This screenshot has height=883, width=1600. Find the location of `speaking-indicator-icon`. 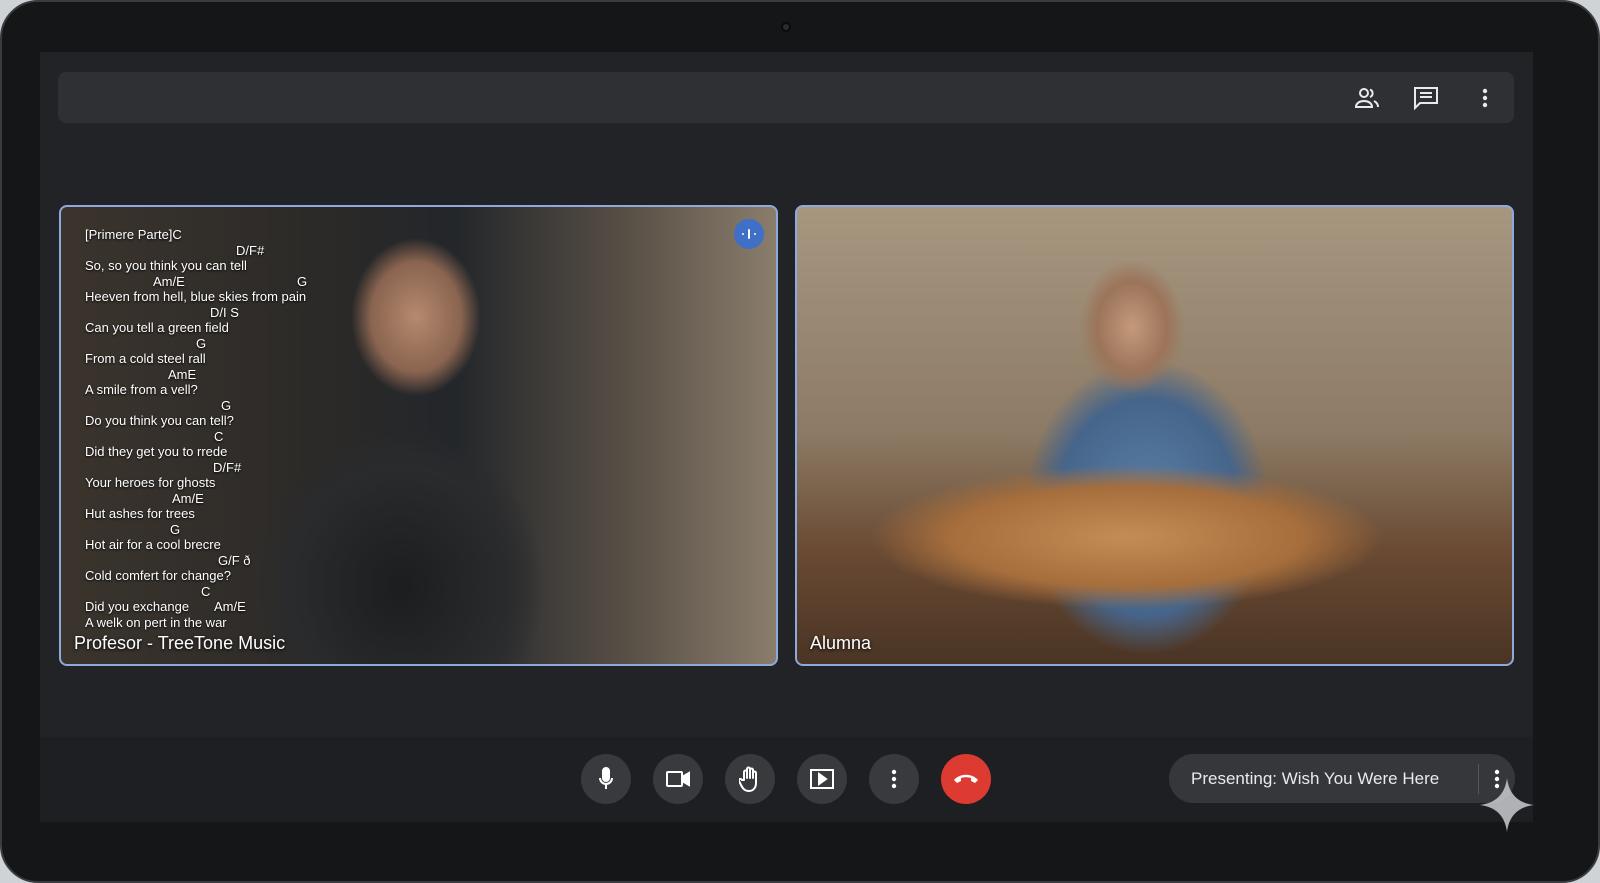

speaking-indicator-icon is located at coordinates (749, 234).